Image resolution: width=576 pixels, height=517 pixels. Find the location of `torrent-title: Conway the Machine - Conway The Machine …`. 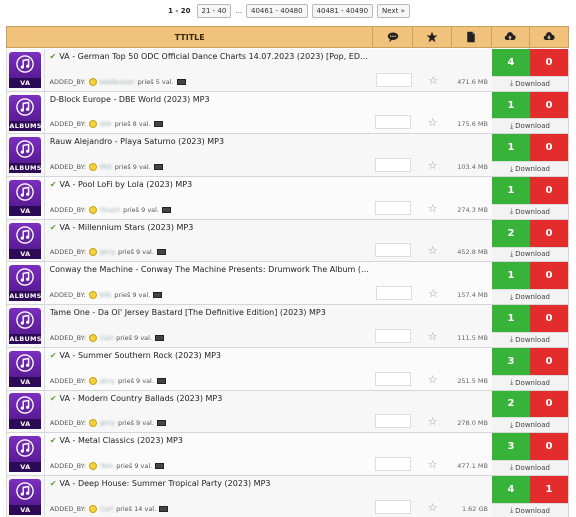

torrent-title: Conway the Machine - Conway The Machine … is located at coordinates (210, 269).